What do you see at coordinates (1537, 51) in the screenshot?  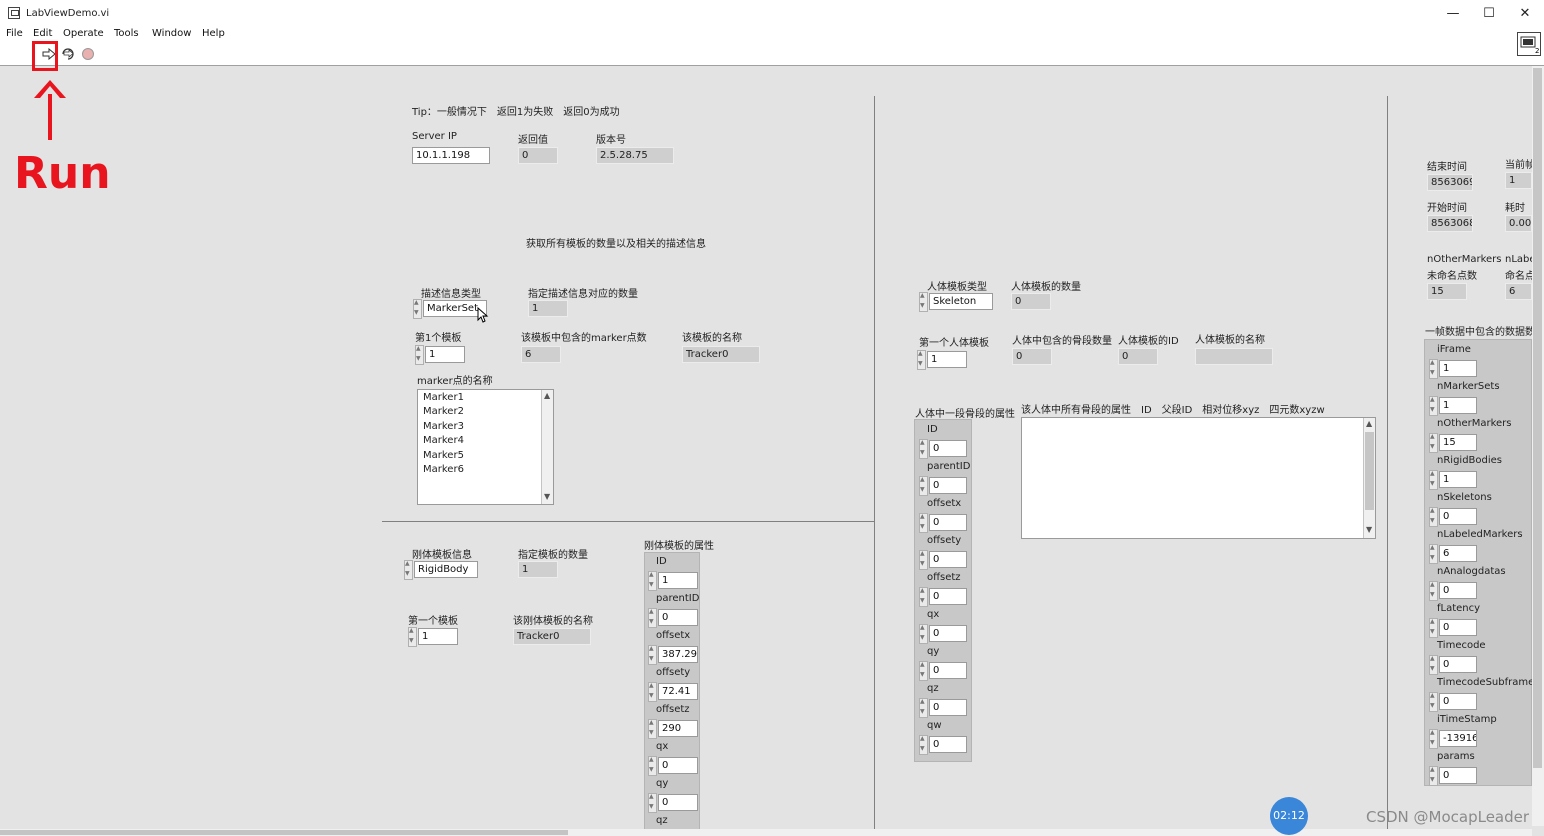 I see `svg-text: 2` at bounding box center [1537, 51].